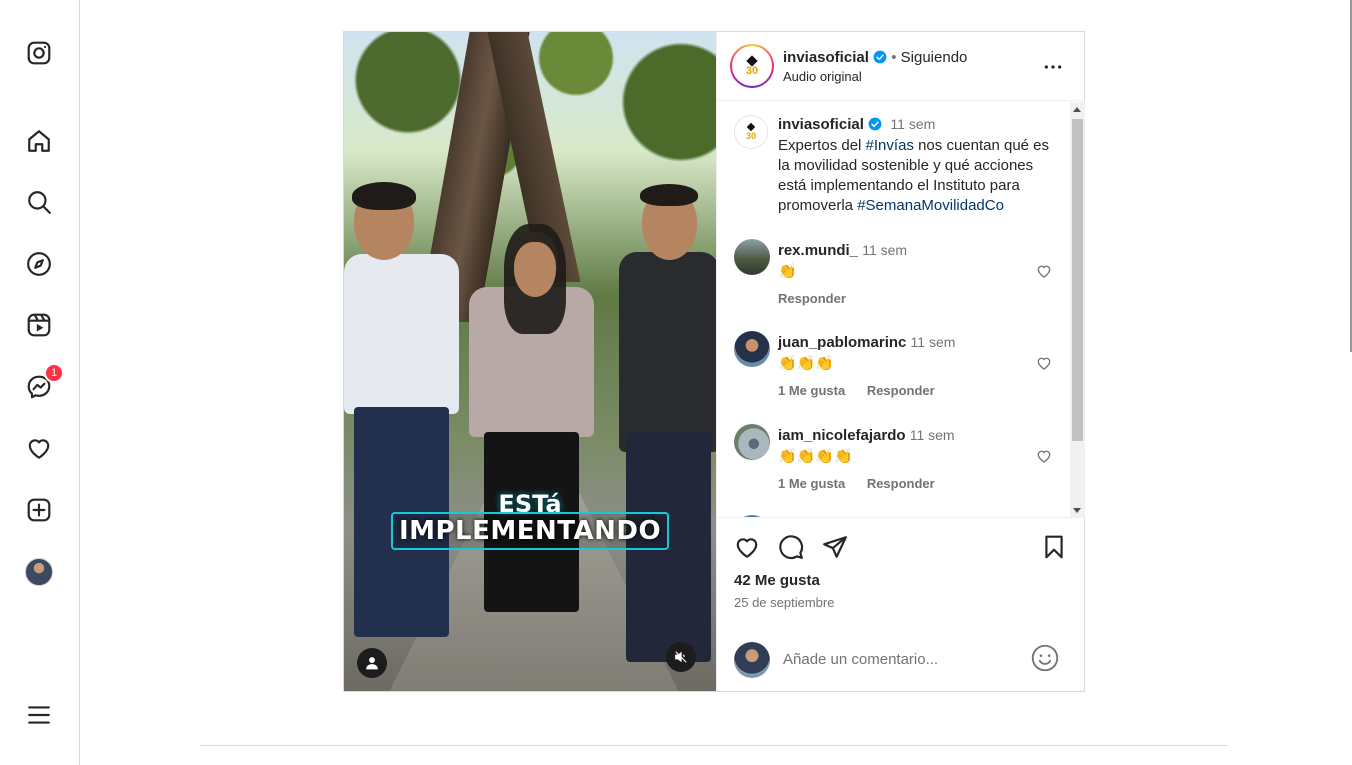  I want to click on post-actions: 42 Me gusta 25 de septiembre, so click(901, 574).